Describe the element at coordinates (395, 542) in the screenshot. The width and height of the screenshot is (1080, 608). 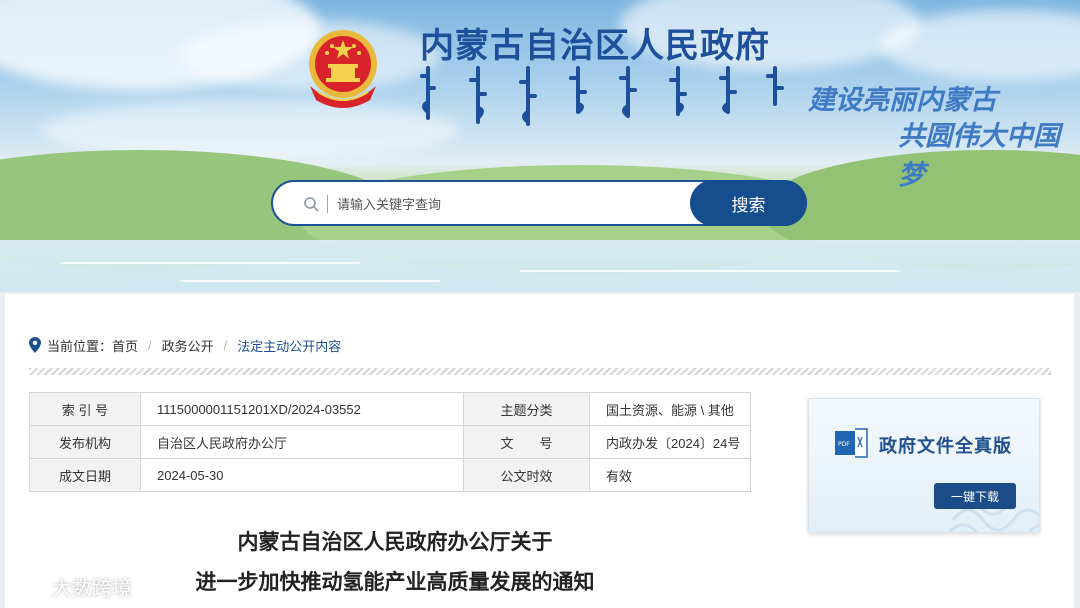
I see `document-title-line-1: 内蒙古自治区人民政府办公厅关于` at that location.